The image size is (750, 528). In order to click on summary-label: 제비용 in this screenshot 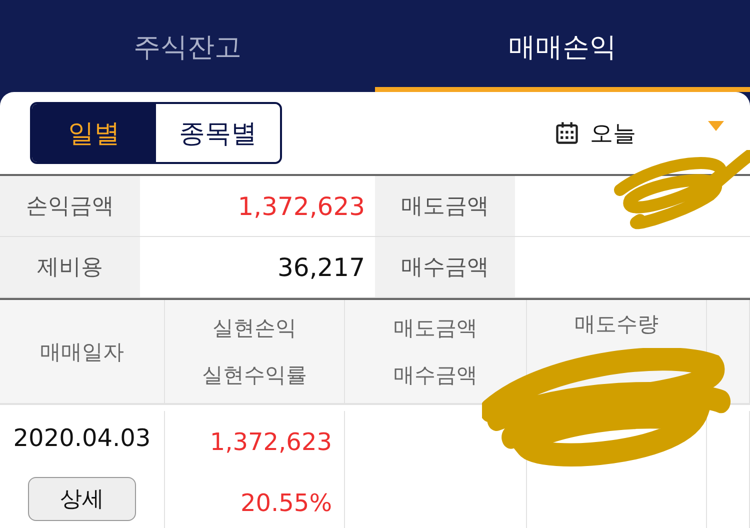, I will do `click(70, 267)`.